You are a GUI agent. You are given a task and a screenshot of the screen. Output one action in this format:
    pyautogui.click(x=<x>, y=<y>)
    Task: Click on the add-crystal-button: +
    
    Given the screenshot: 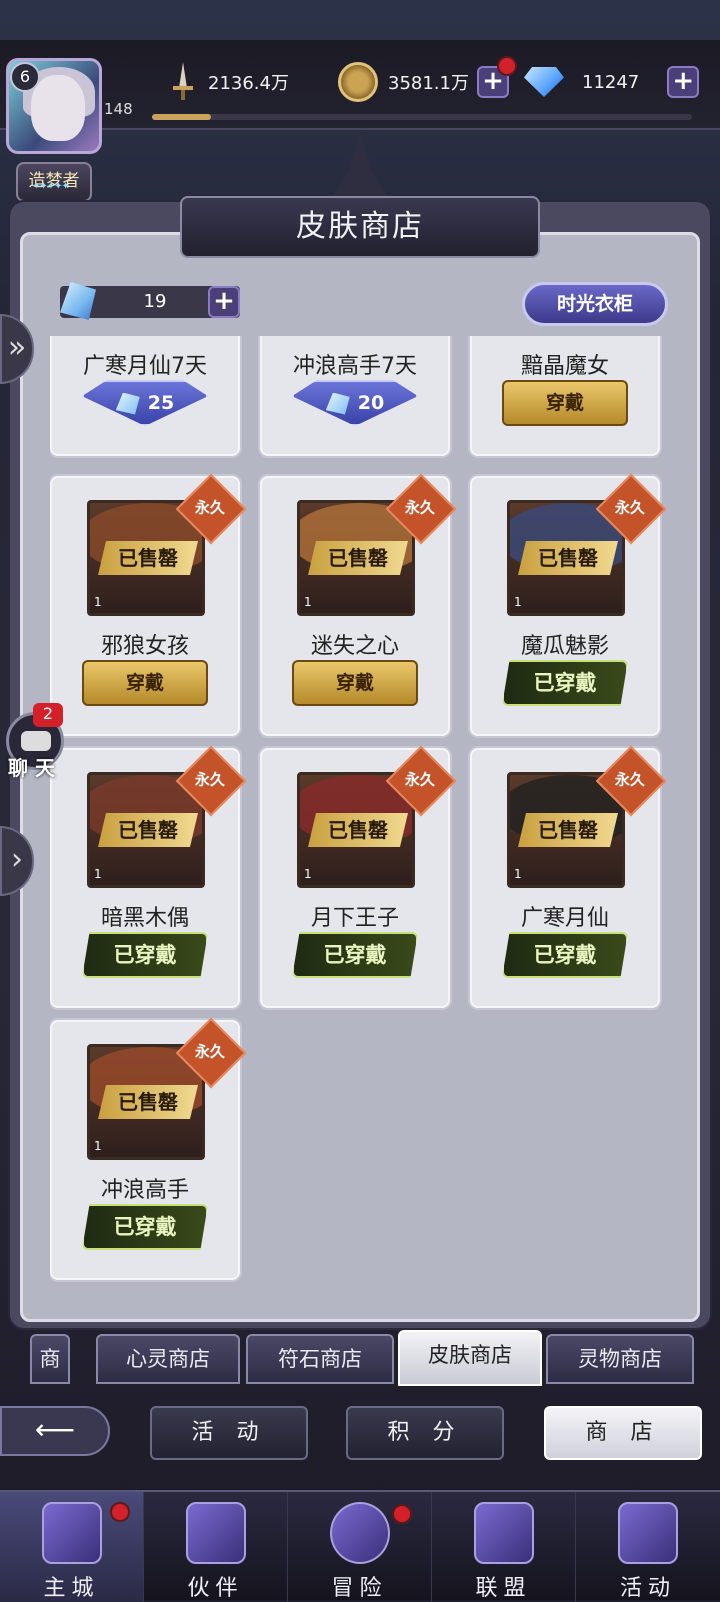 What is the action you would take?
    pyautogui.click(x=224, y=302)
    